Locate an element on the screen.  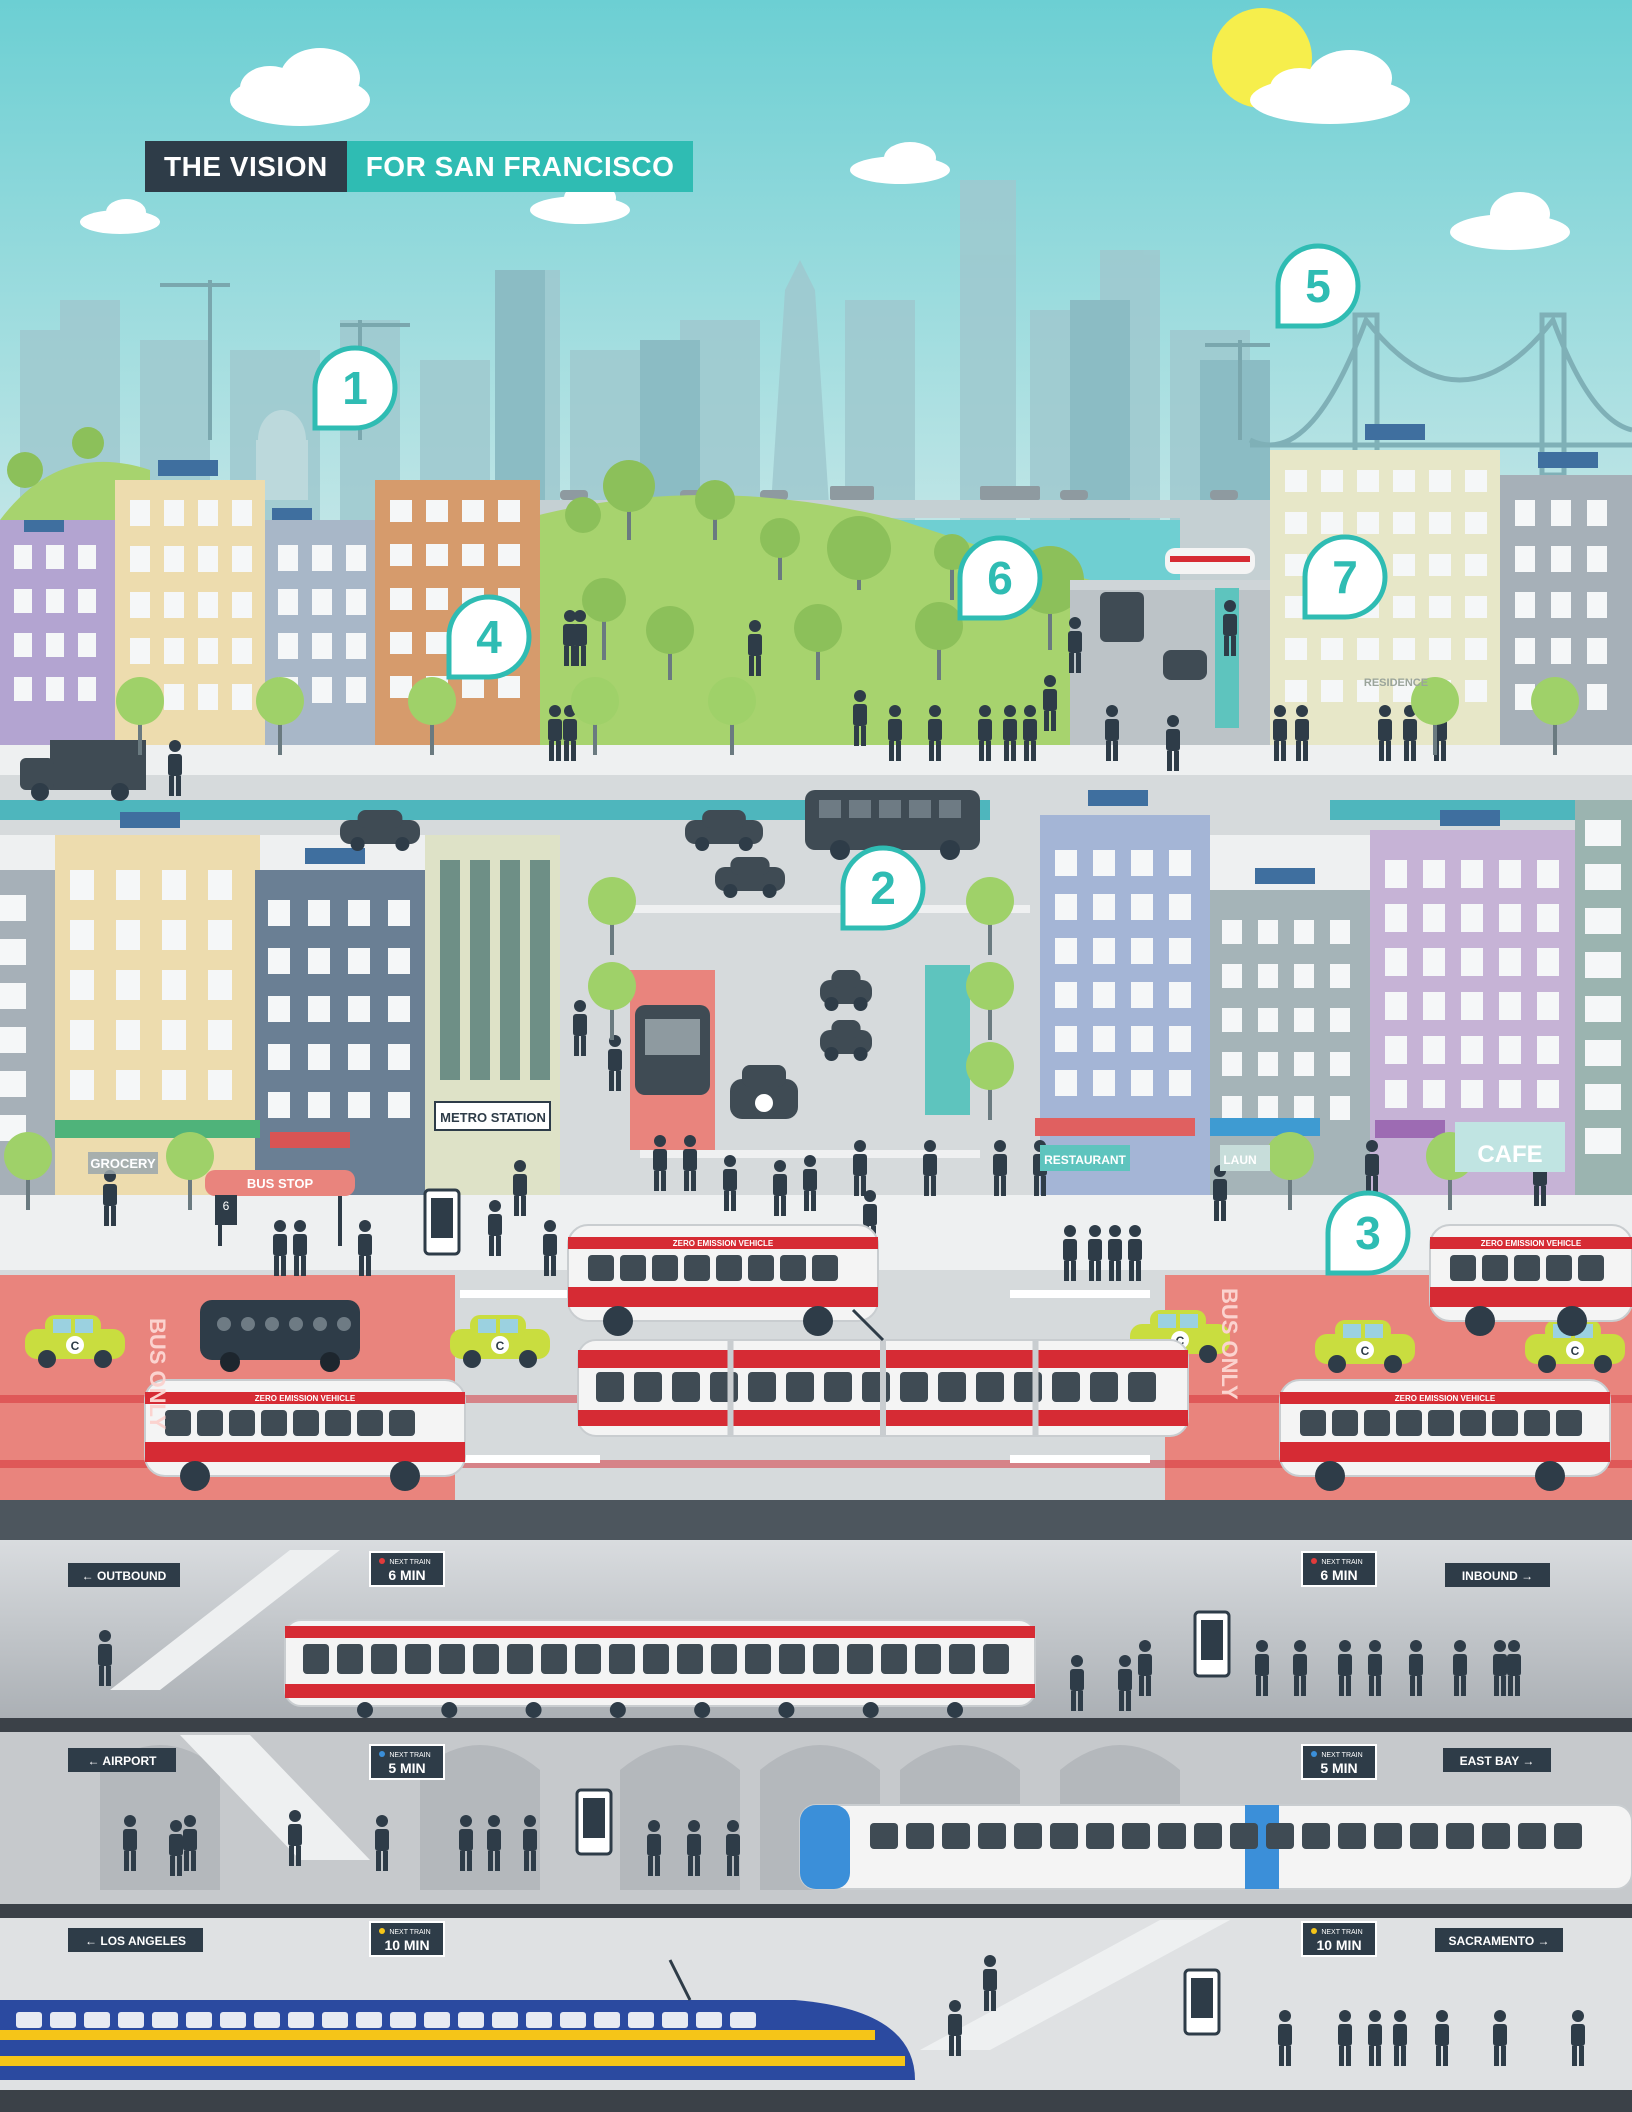
commuter-train-icon is located at coordinates (1210, 561).